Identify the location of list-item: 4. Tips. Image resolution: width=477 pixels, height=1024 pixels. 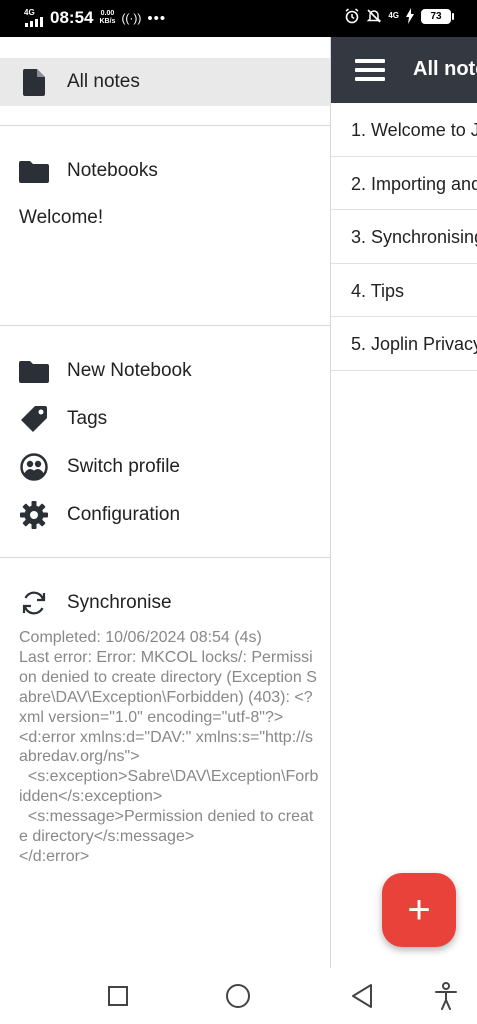
(404, 290).